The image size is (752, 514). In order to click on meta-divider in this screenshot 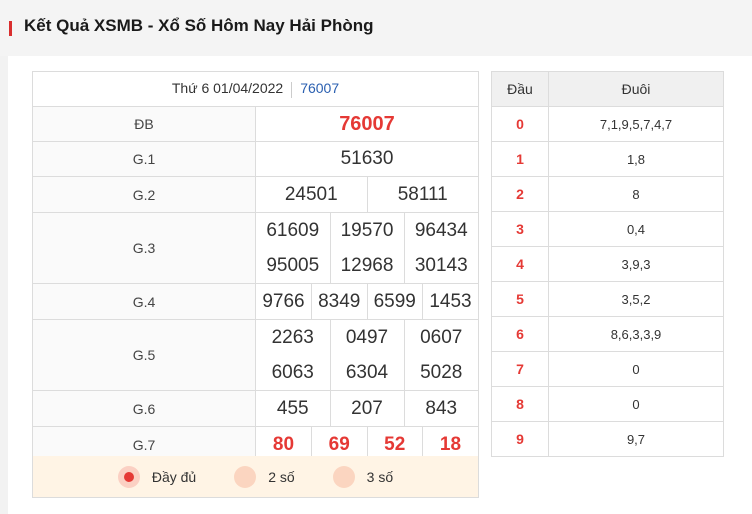, I will do `click(292, 89)`.